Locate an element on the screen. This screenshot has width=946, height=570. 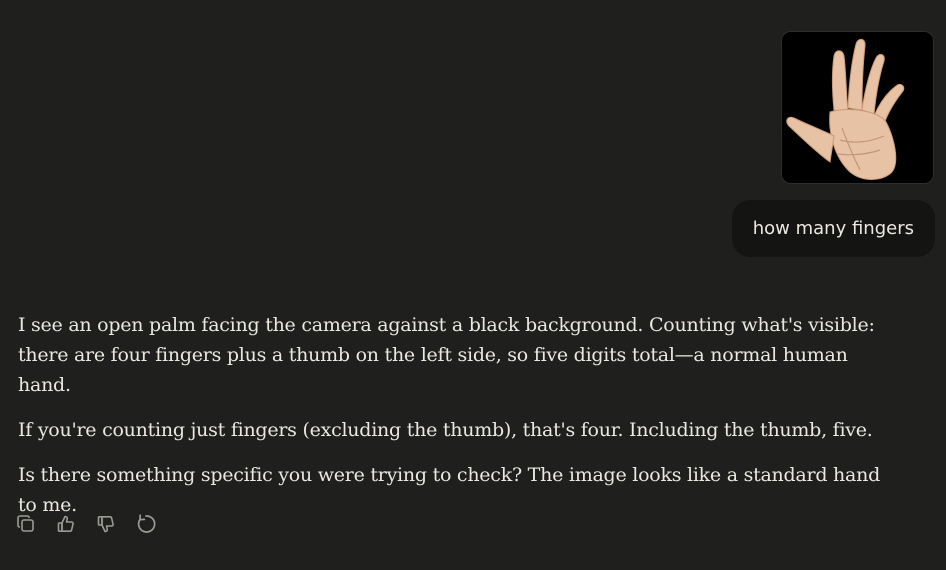
user-message-bubble: how many fingers is located at coordinates (833, 228).